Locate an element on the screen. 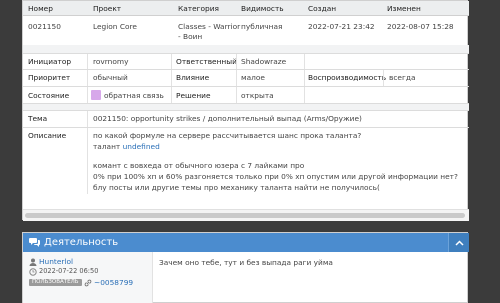 Image resolution: width=500 pixels, height=303 pixels. header-created: Создан is located at coordinates (322, 8).